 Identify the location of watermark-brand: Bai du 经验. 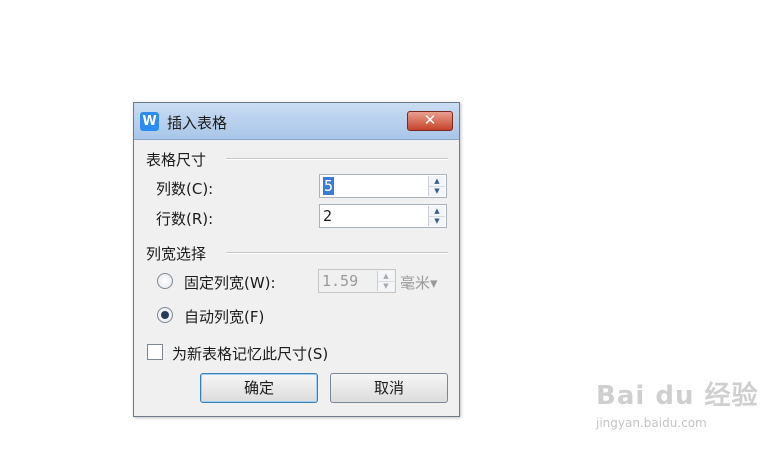
(677, 396).